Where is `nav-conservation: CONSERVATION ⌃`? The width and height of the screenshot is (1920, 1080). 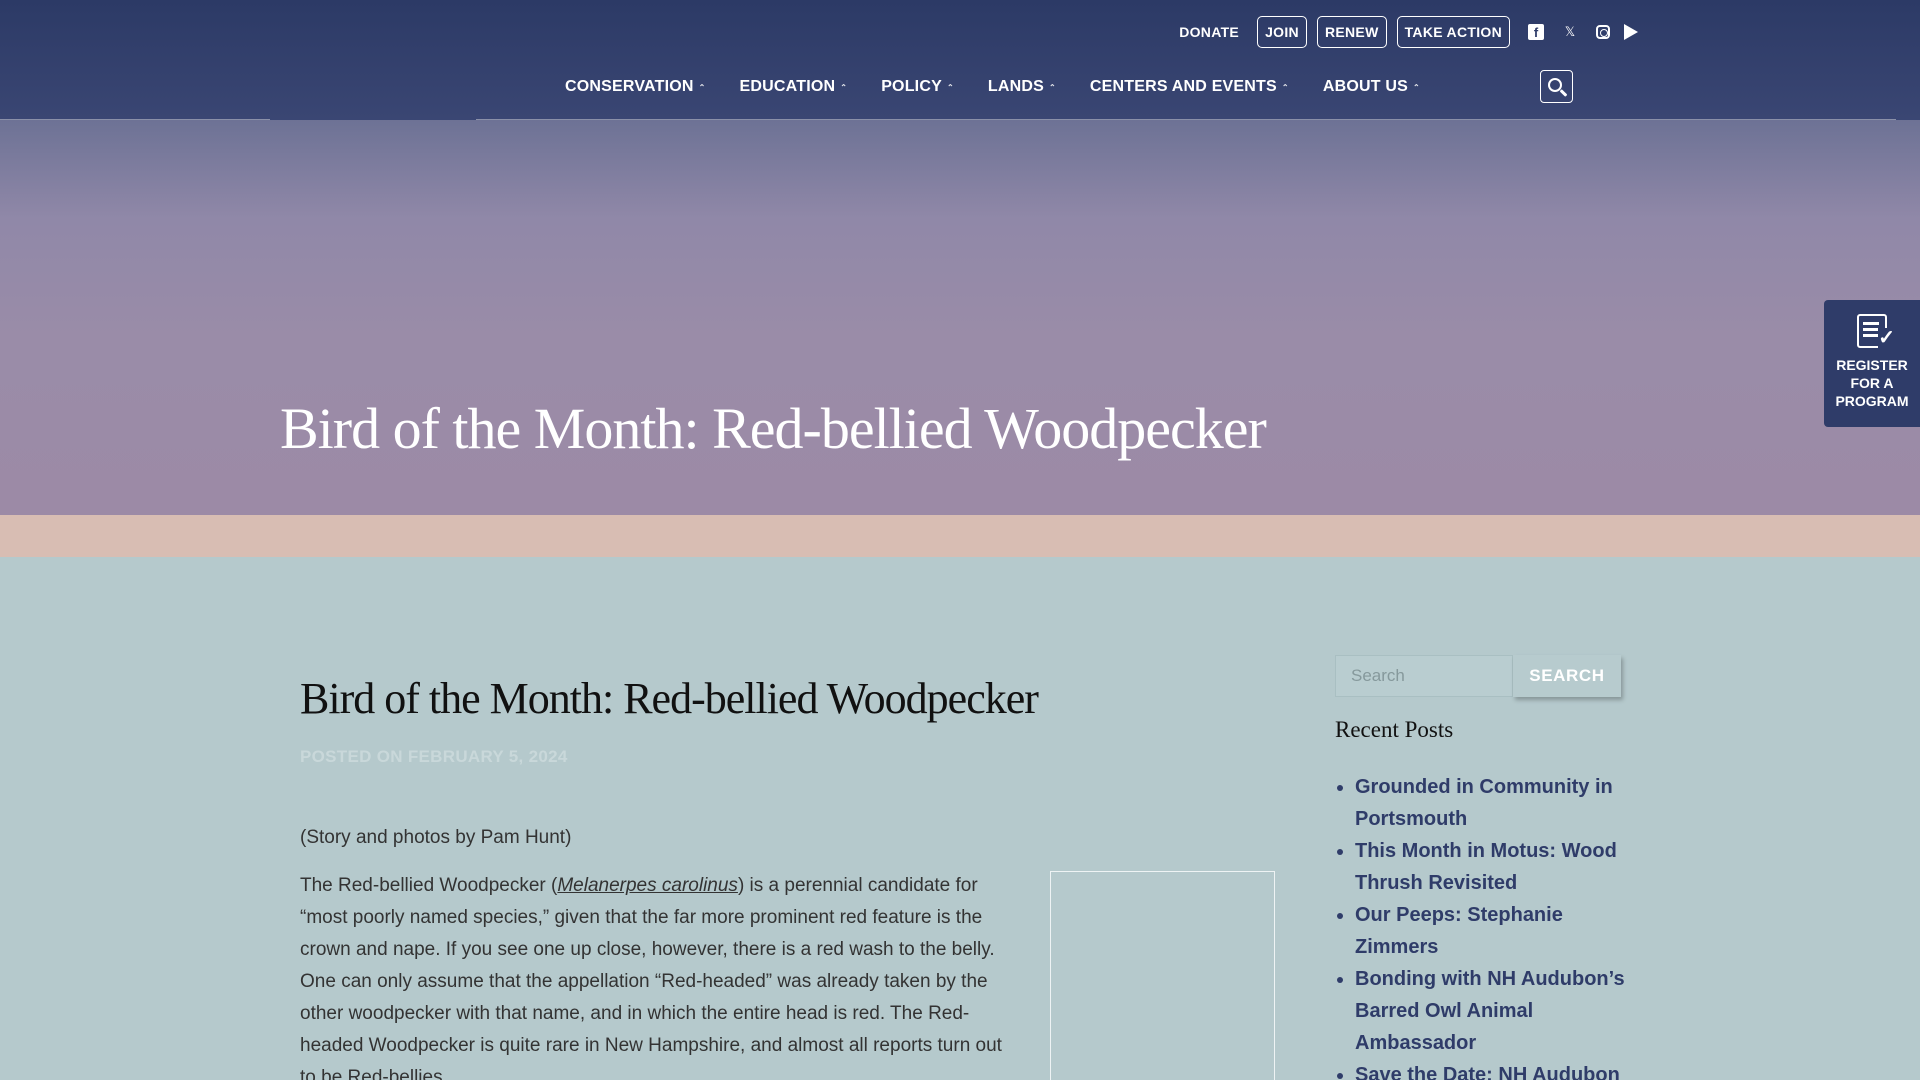
nav-conservation: CONSERVATION ⌃ is located at coordinates (635, 87).